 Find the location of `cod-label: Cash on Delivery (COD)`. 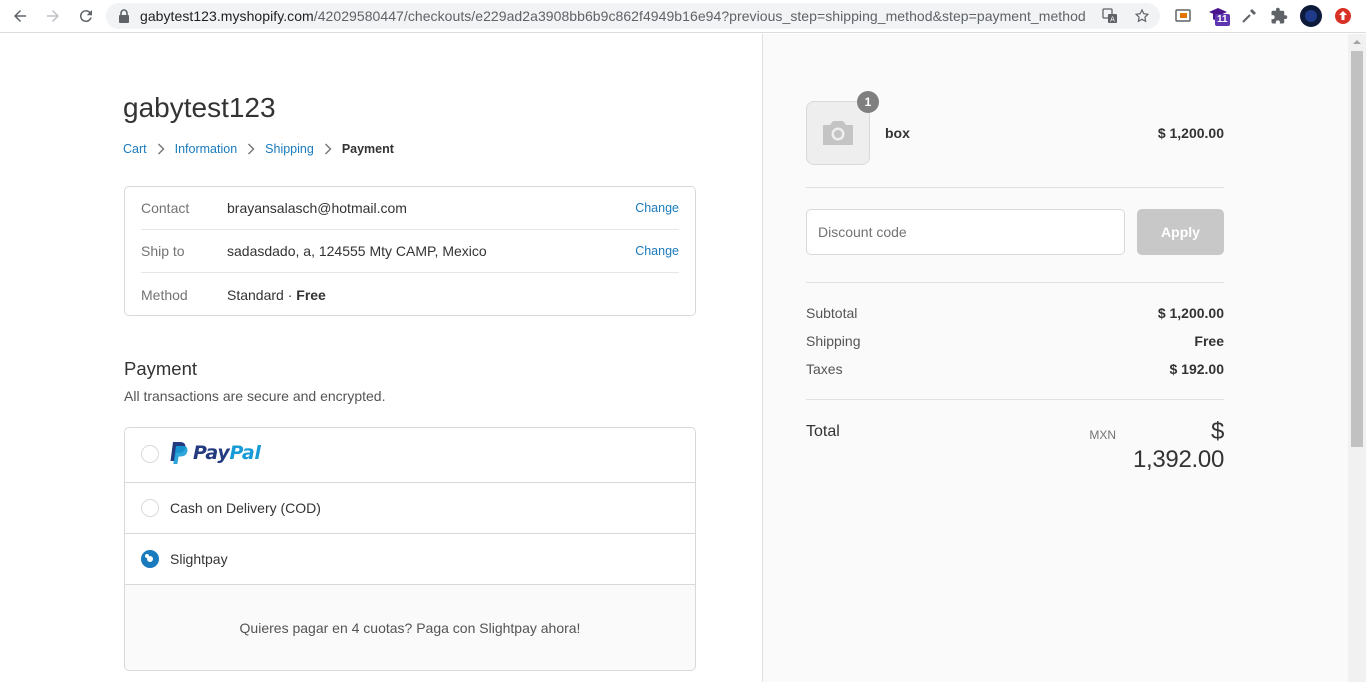

cod-label: Cash on Delivery (COD) is located at coordinates (245, 508).